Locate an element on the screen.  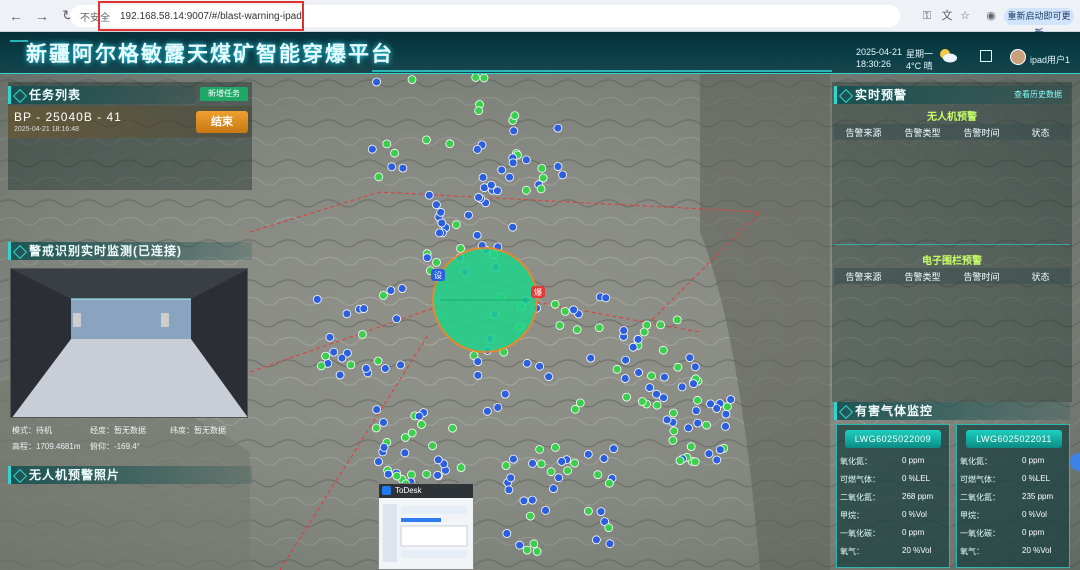
site-label-marker: 设 is located at coordinates (438, 275).